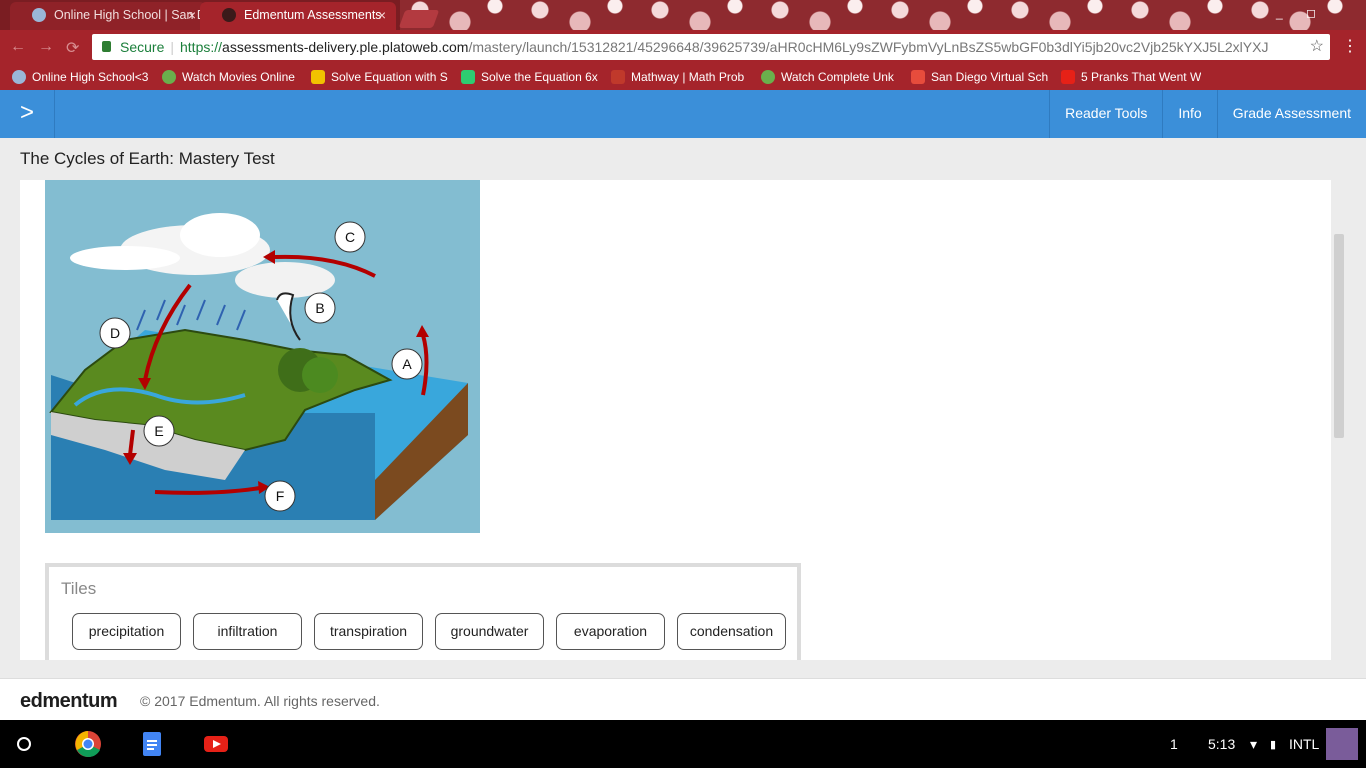 Image resolution: width=1366 pixels, height=768 pixels. I want to click on bookmark-item: 5 Pranks That Went W, so click(1131, 77).